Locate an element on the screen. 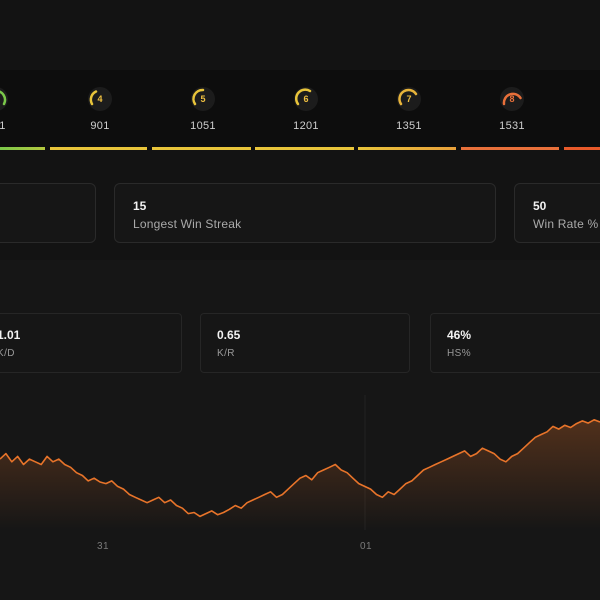 This screenshot has height=600, width=600. level-item: 3 751 is located at coordinates (22, 109).